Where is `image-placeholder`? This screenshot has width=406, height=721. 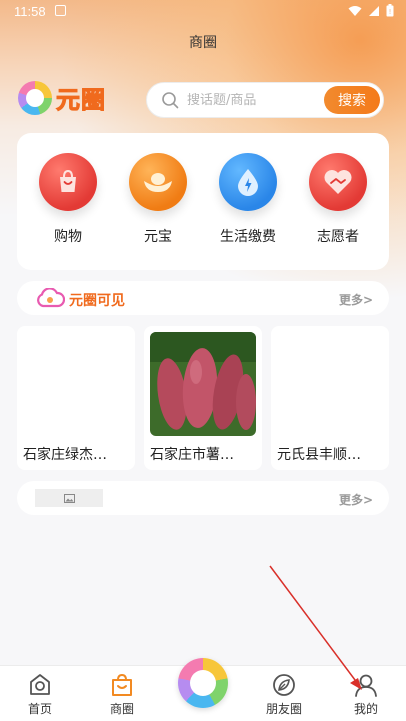
image-placeholder is located at coordinates (69, 498).